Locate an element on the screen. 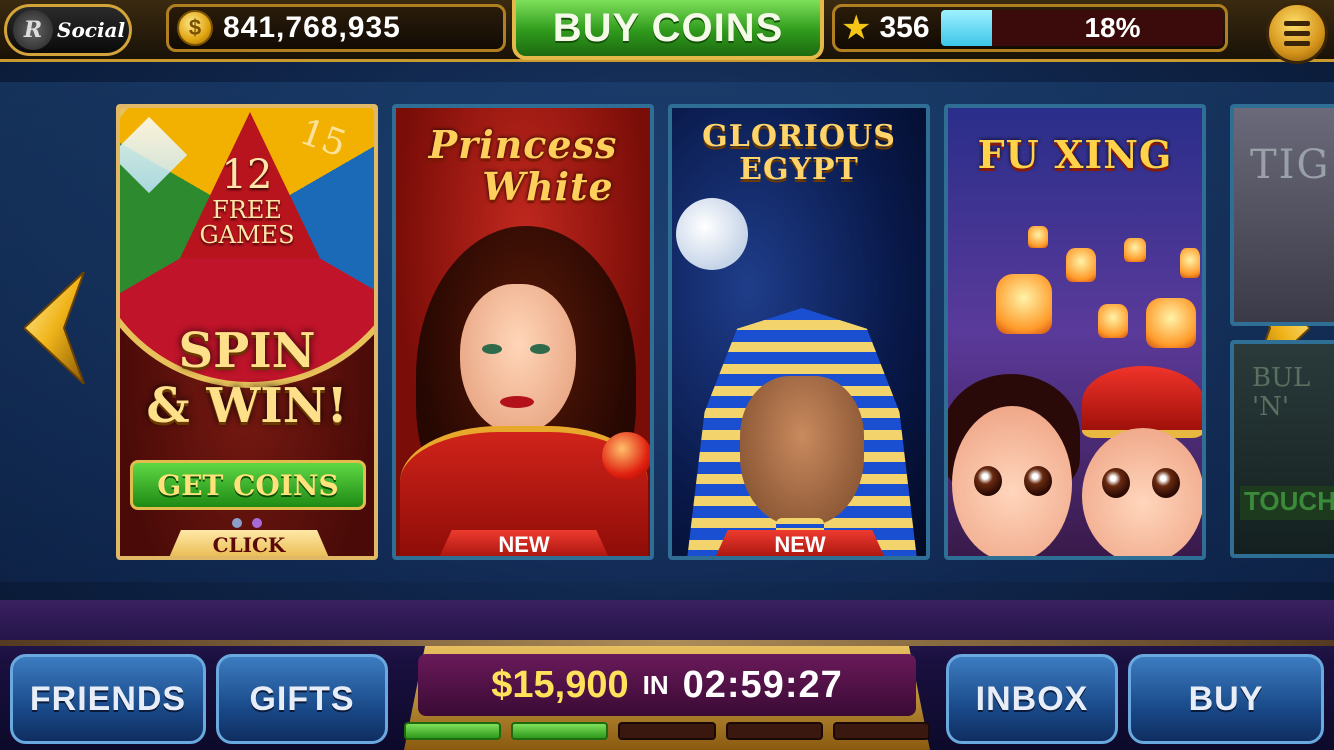 The width and height of the screenshot is (1334, 750). bottom-gold-rail is located at coordinates (667, 643).